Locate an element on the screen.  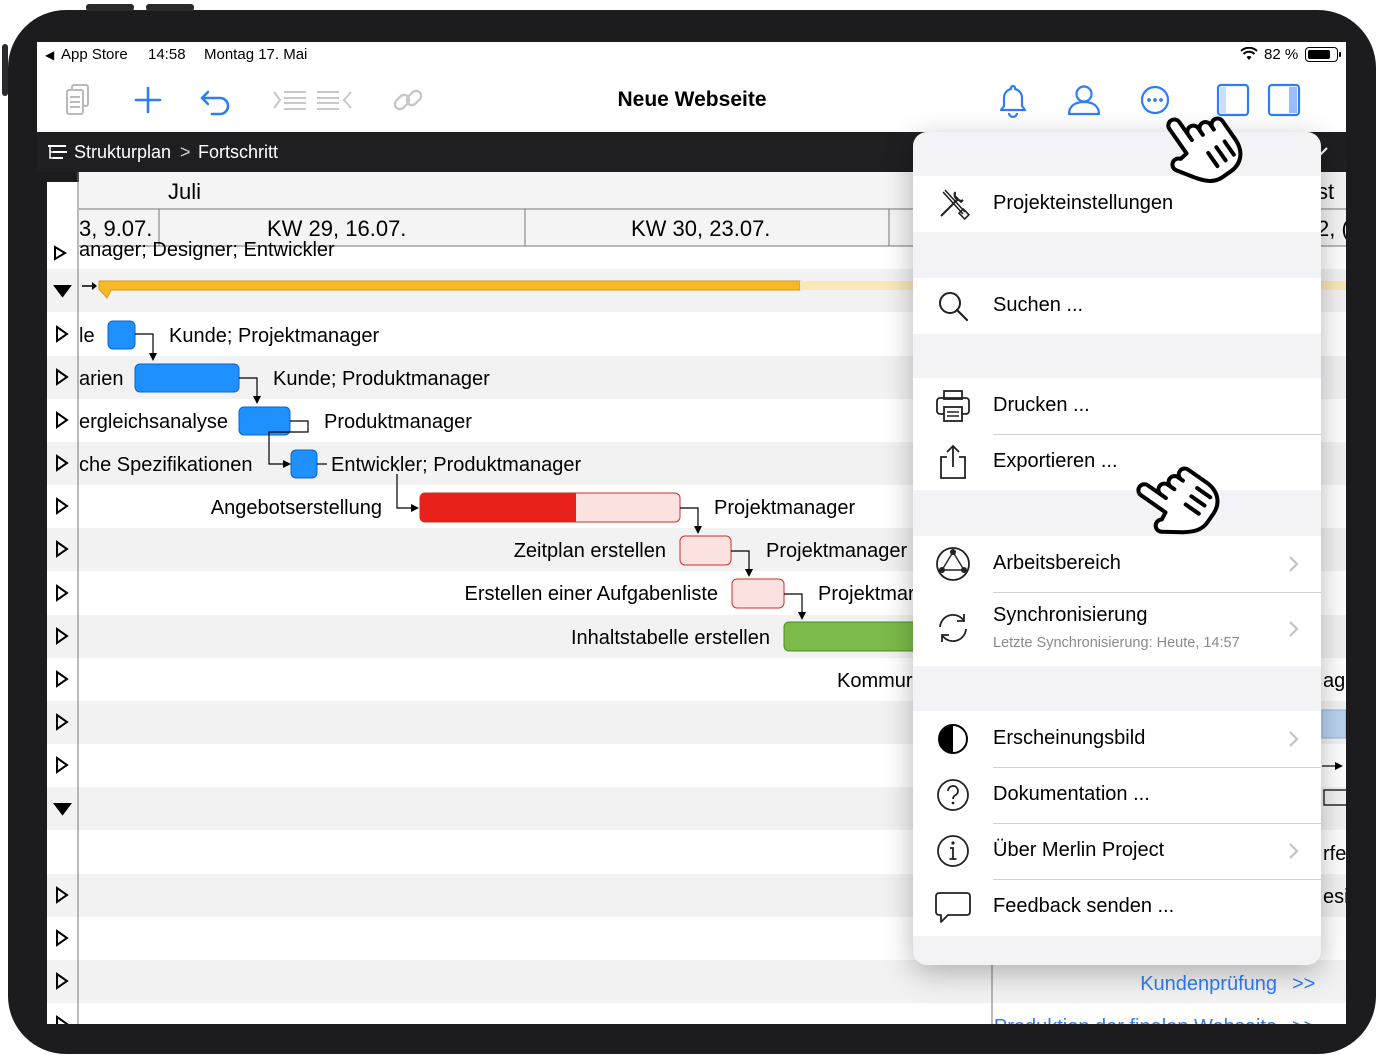
magnifier-icon is located at coordinates (954, 307).